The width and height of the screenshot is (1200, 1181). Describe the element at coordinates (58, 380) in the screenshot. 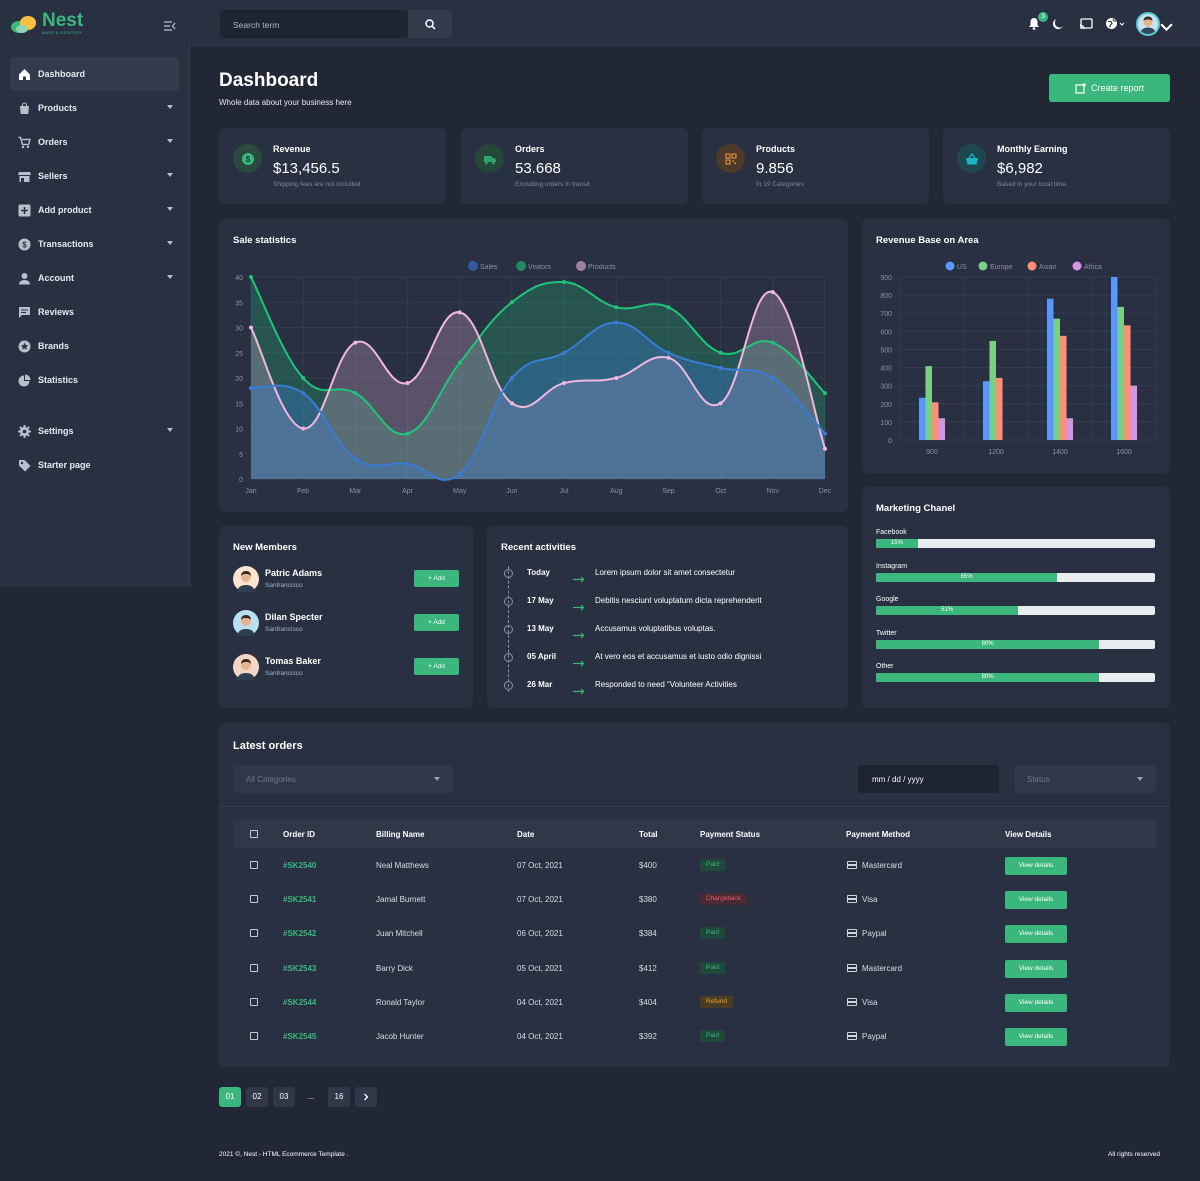

I see `sidebar-item-label: Statistics` at that location.